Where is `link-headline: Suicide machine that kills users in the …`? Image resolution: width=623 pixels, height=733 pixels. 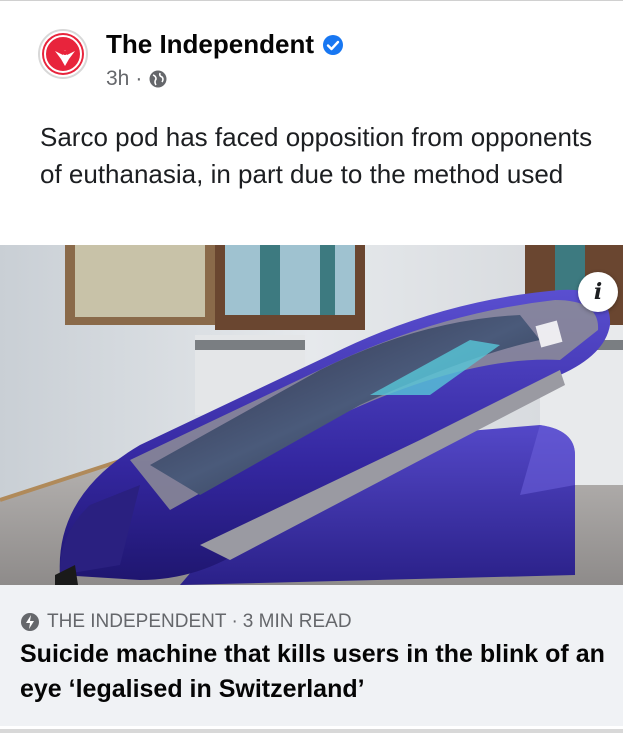
link-headline: Suicide machine that kills users in the … is located at coordinates (320, 672).